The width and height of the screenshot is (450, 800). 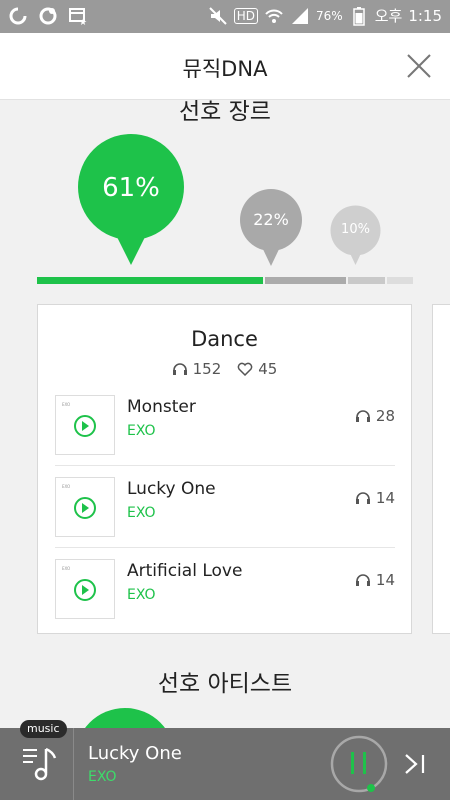 I want to click on header-title: 뮤직DNA, so click(x=225, y=69).